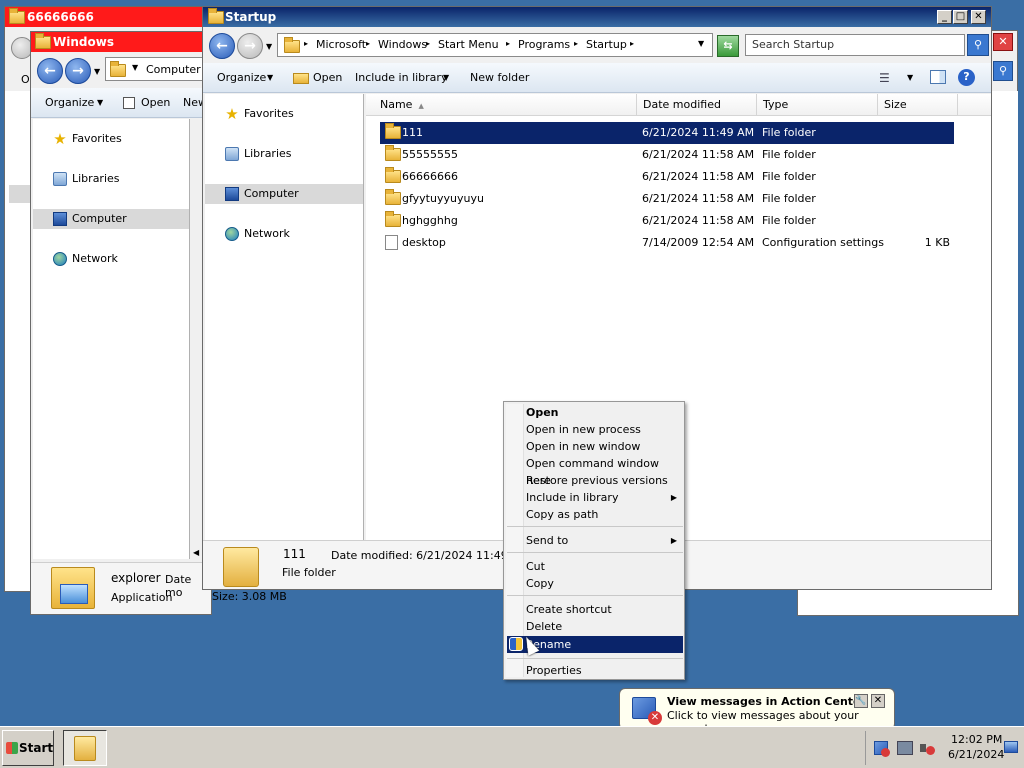 The height and width of the screenshot is (768, 1024). I want to click on close-icon: ✕, so click(878, 701).